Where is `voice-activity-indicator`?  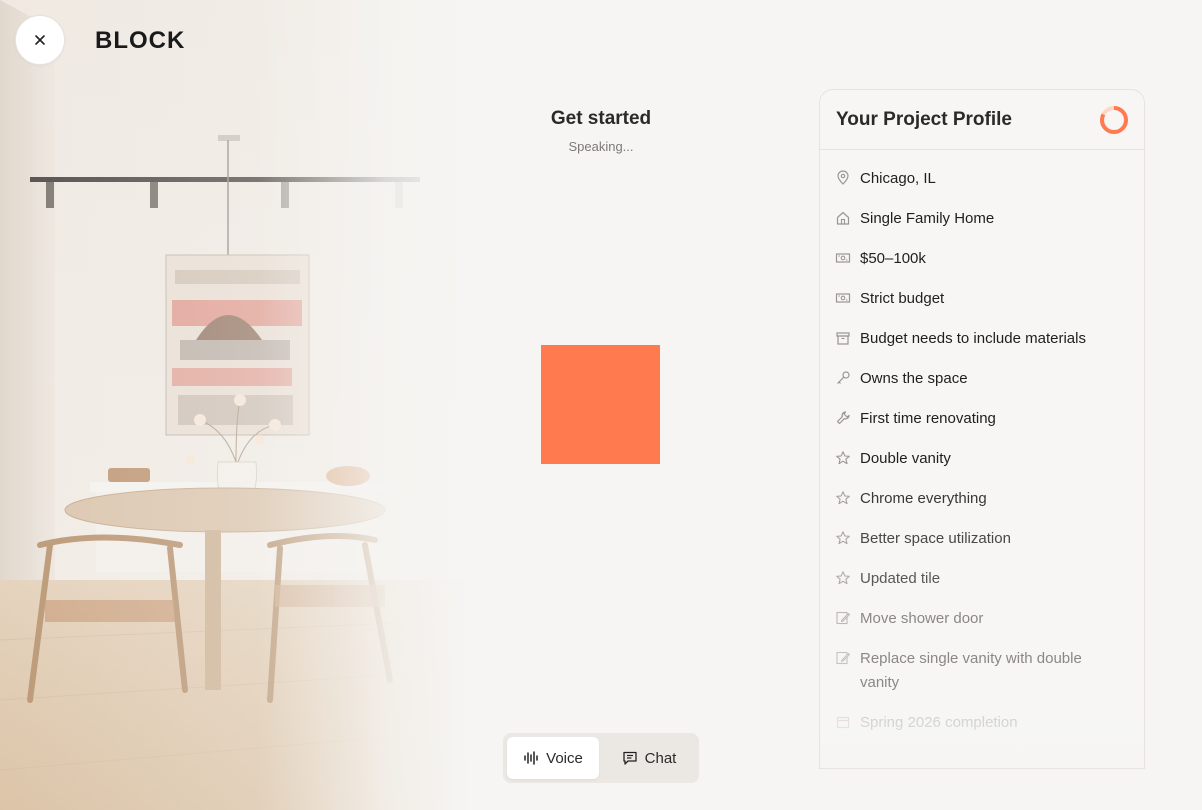
voice-activity-indicator is located at coordinates (600, 404).